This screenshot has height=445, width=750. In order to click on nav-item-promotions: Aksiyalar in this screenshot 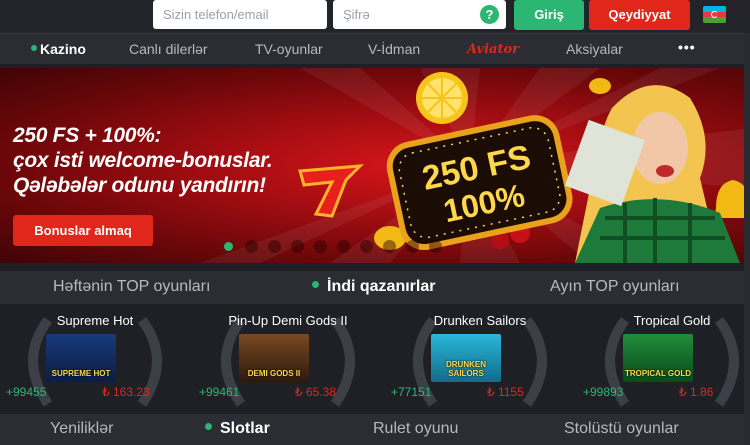, I will do `click(594, 49)`.